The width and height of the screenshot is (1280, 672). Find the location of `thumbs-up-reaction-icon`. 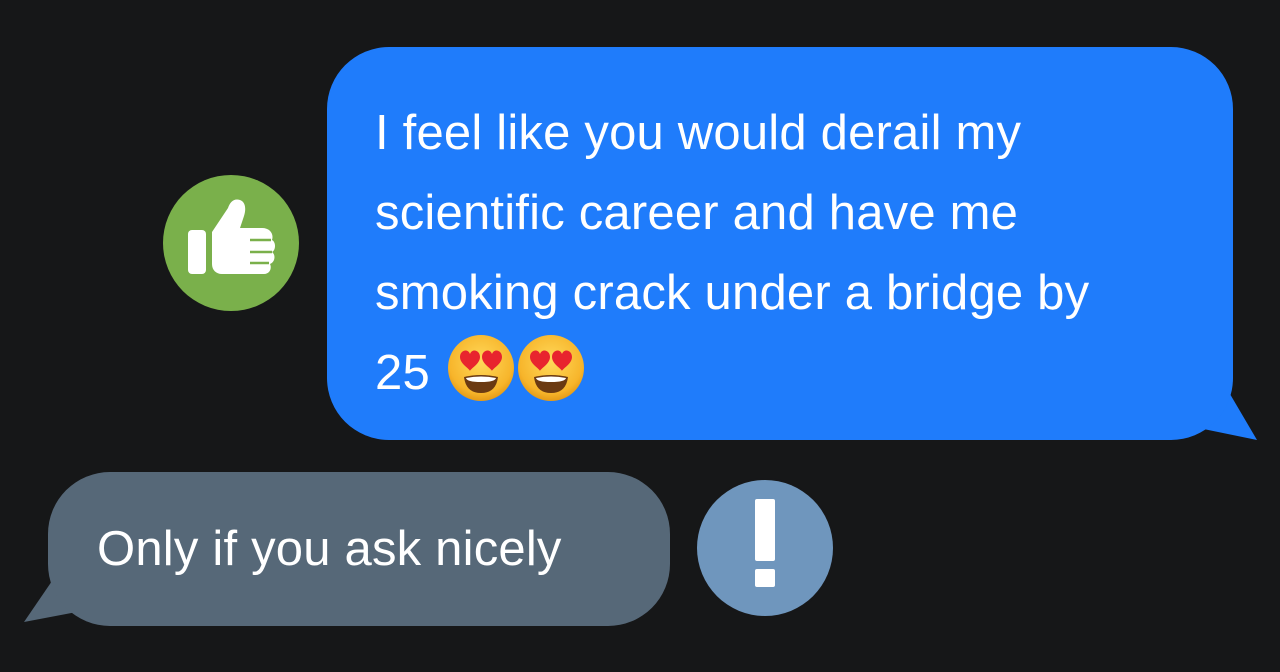

thumbs-up-reaction-icon is located at coordinates (230, 243).